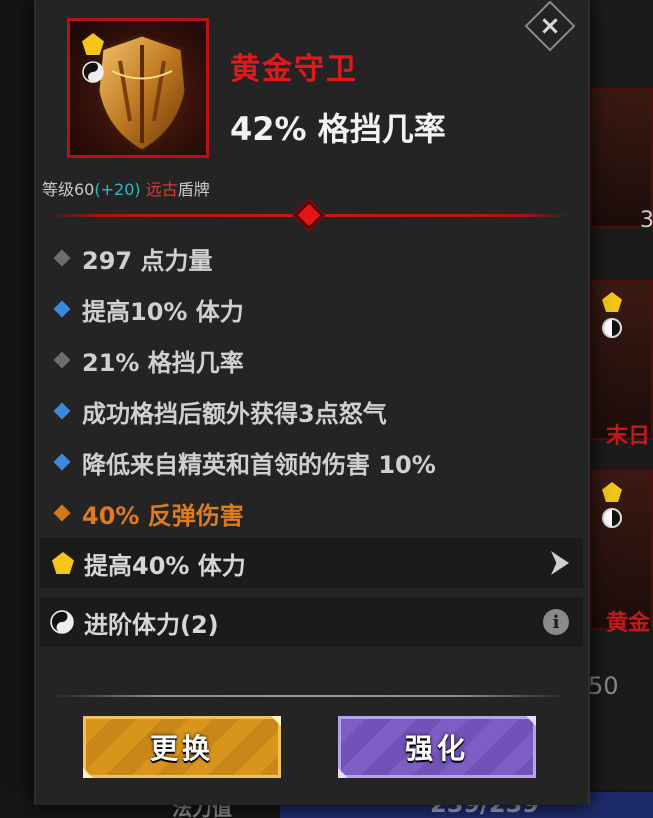  Describe the element at coordinates (338, 129) in the screenshot. I see `item-main-stat: 42% 格挡几率` at that location.